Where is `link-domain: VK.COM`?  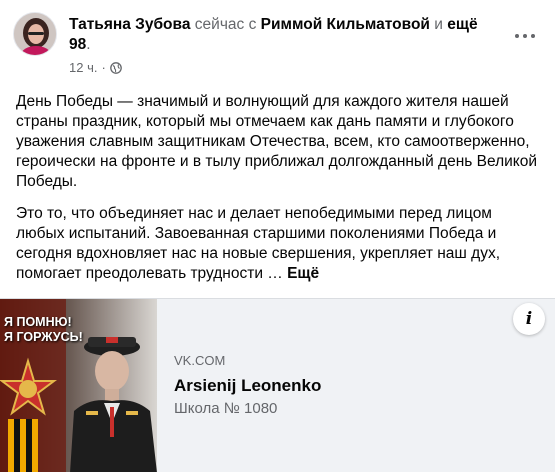
link-domain: VK.COM is located at coordinates (200, 360).